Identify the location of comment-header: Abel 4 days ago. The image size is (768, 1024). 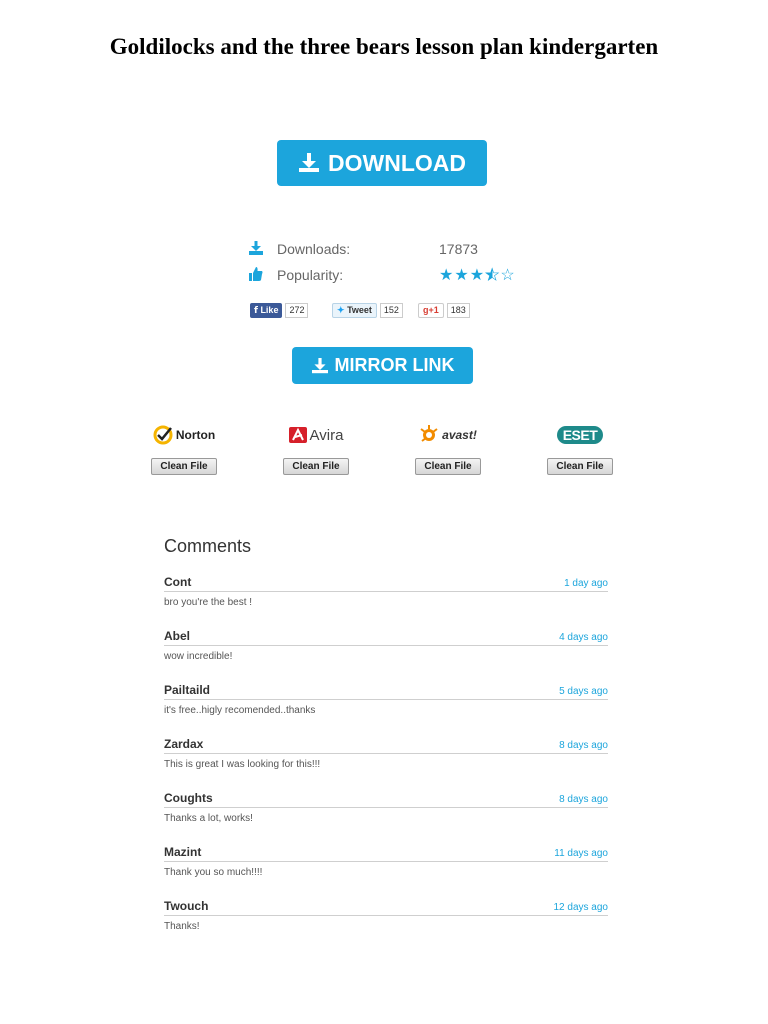
(386, 637).